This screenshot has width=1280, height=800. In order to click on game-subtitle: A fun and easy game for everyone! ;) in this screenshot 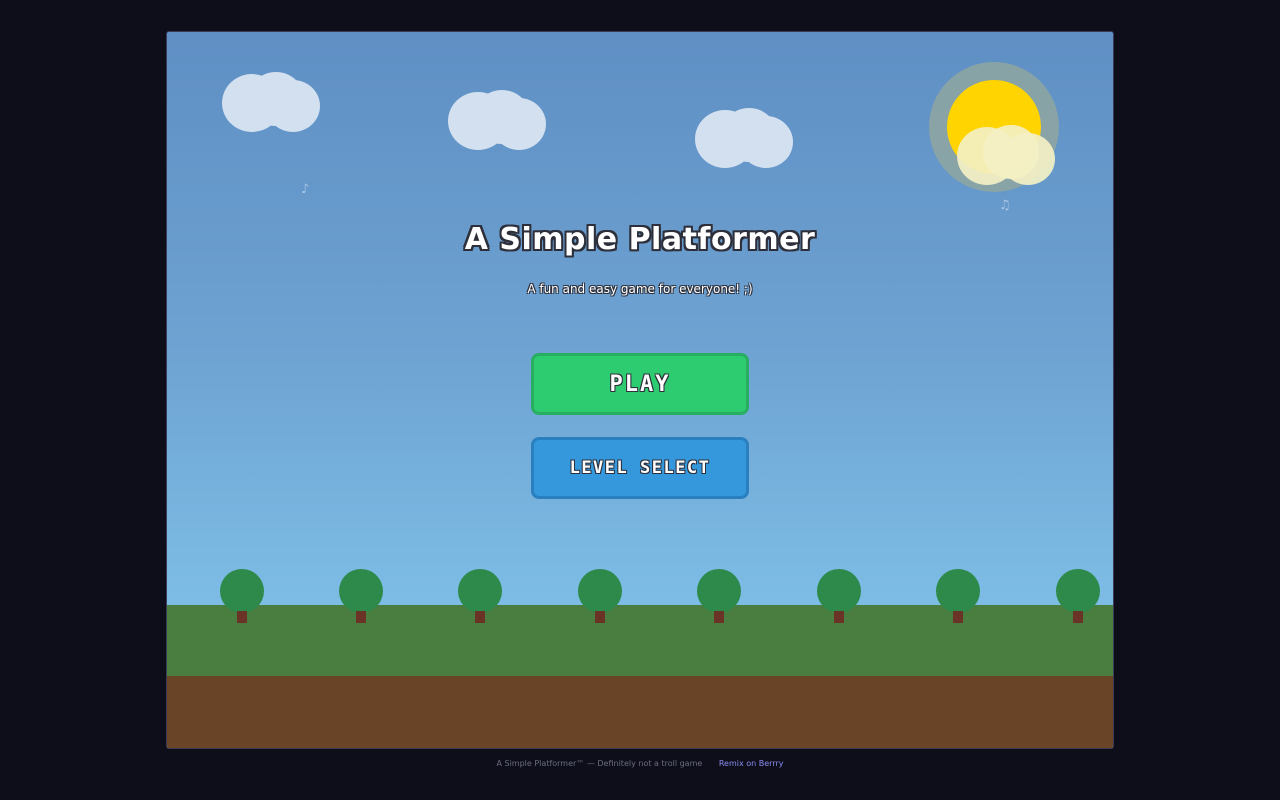, I will do `click(640, 289)`.